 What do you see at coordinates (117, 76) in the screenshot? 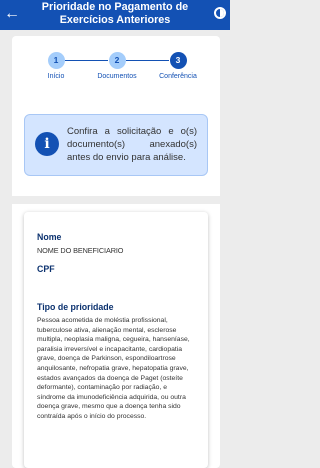
I see `step-label: Documentos` at bounding box center [117, 76].